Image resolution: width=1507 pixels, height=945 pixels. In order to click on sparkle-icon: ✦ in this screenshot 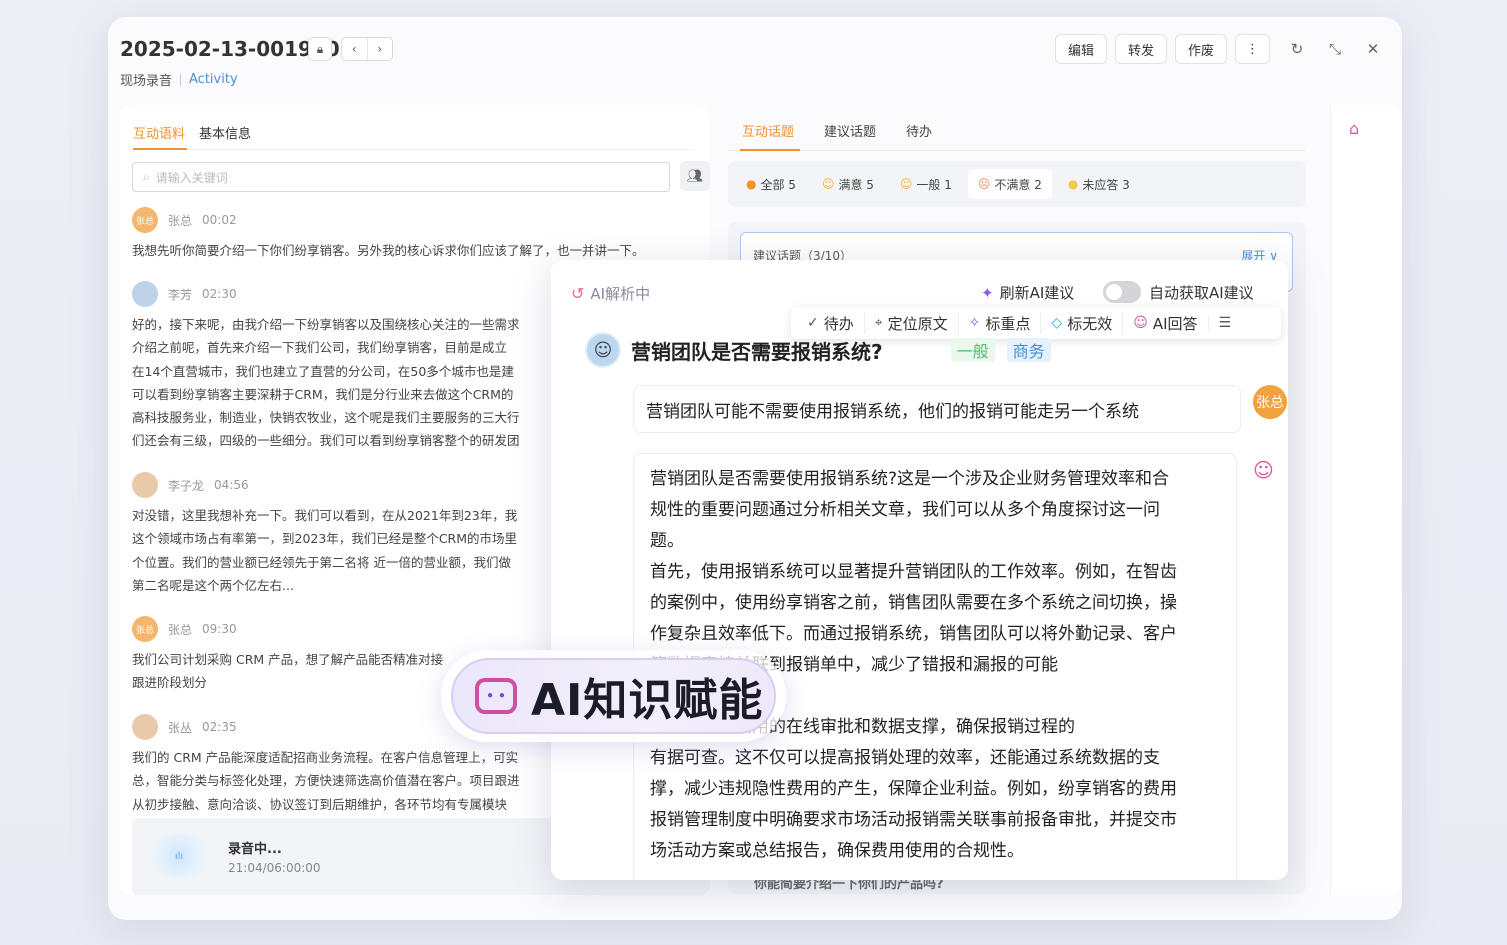, I will do `click(987, 292)`.